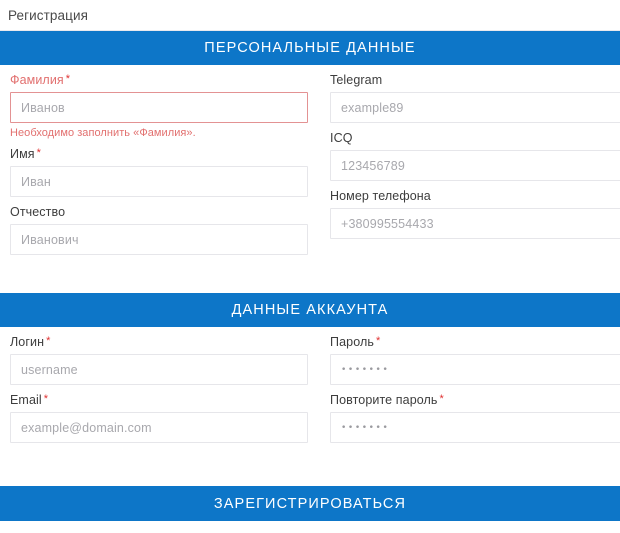 The width and height of the screenshot is (620, 533). I want to click on input-placeholder: 123456789, so click(373, 165).